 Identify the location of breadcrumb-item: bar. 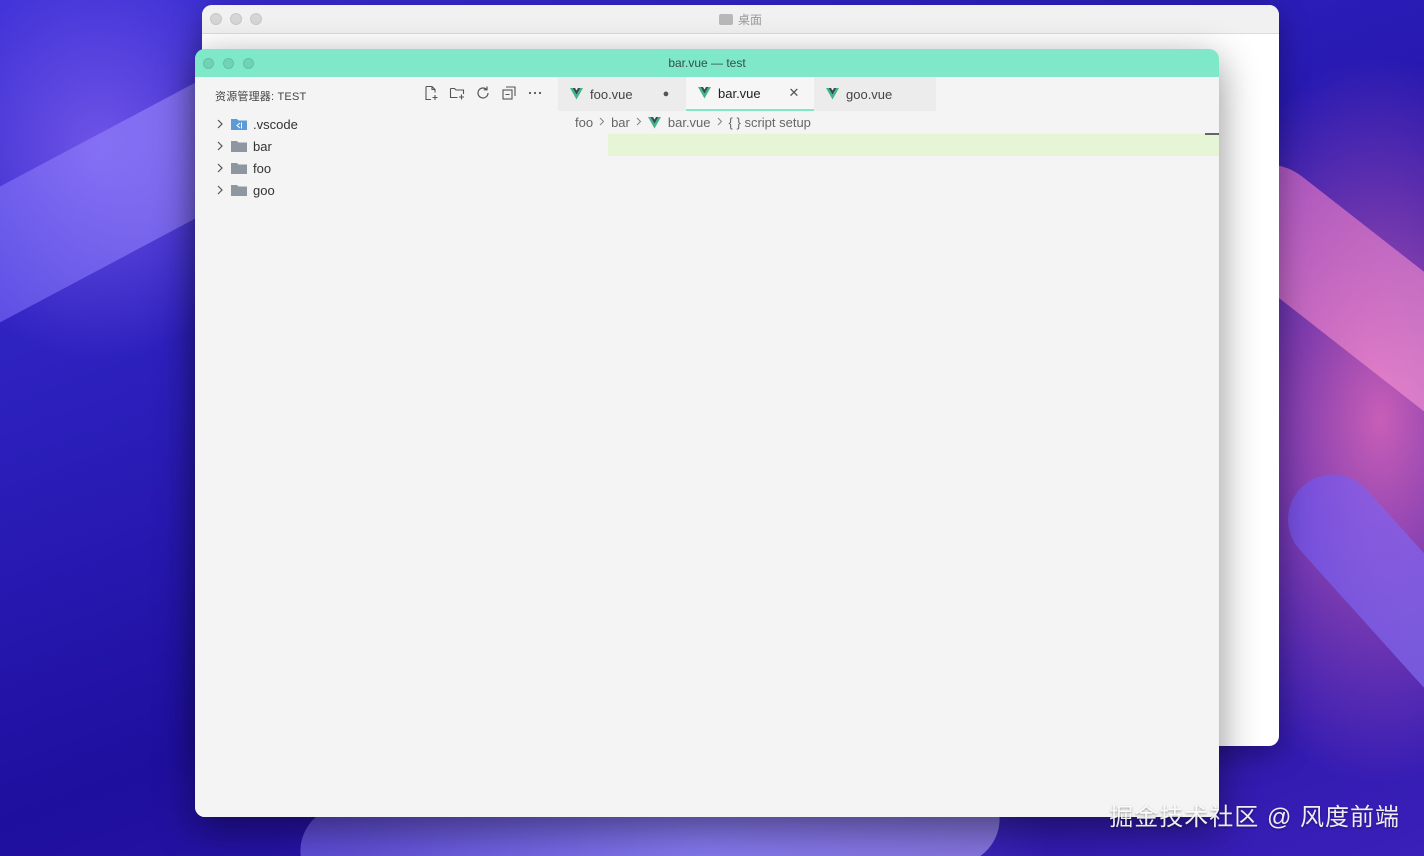
(620, 122).